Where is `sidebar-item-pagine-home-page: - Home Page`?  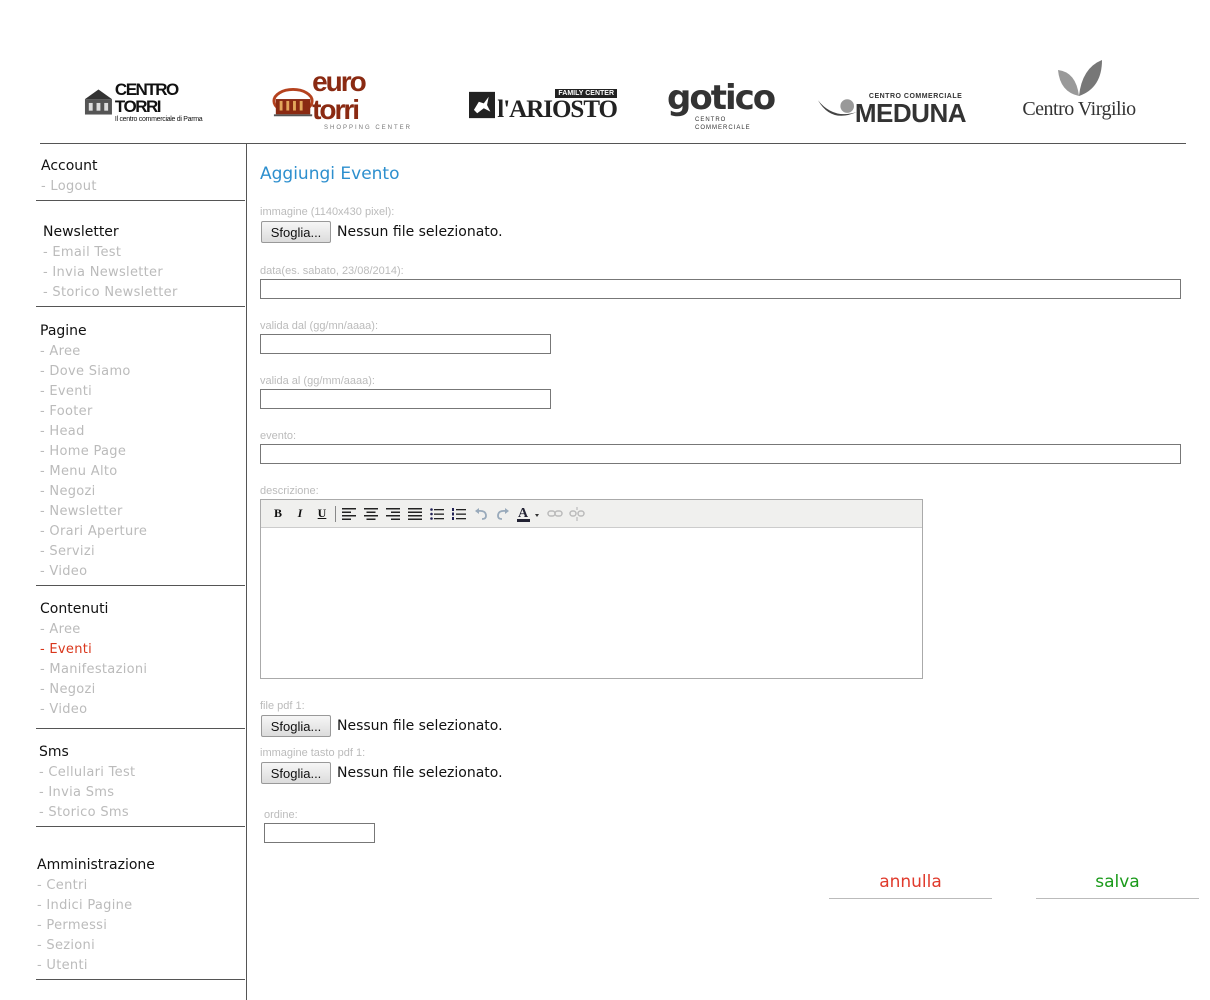 sidebar-item-pagine-home-page: - Home Page is located at coordinates (83, 451).